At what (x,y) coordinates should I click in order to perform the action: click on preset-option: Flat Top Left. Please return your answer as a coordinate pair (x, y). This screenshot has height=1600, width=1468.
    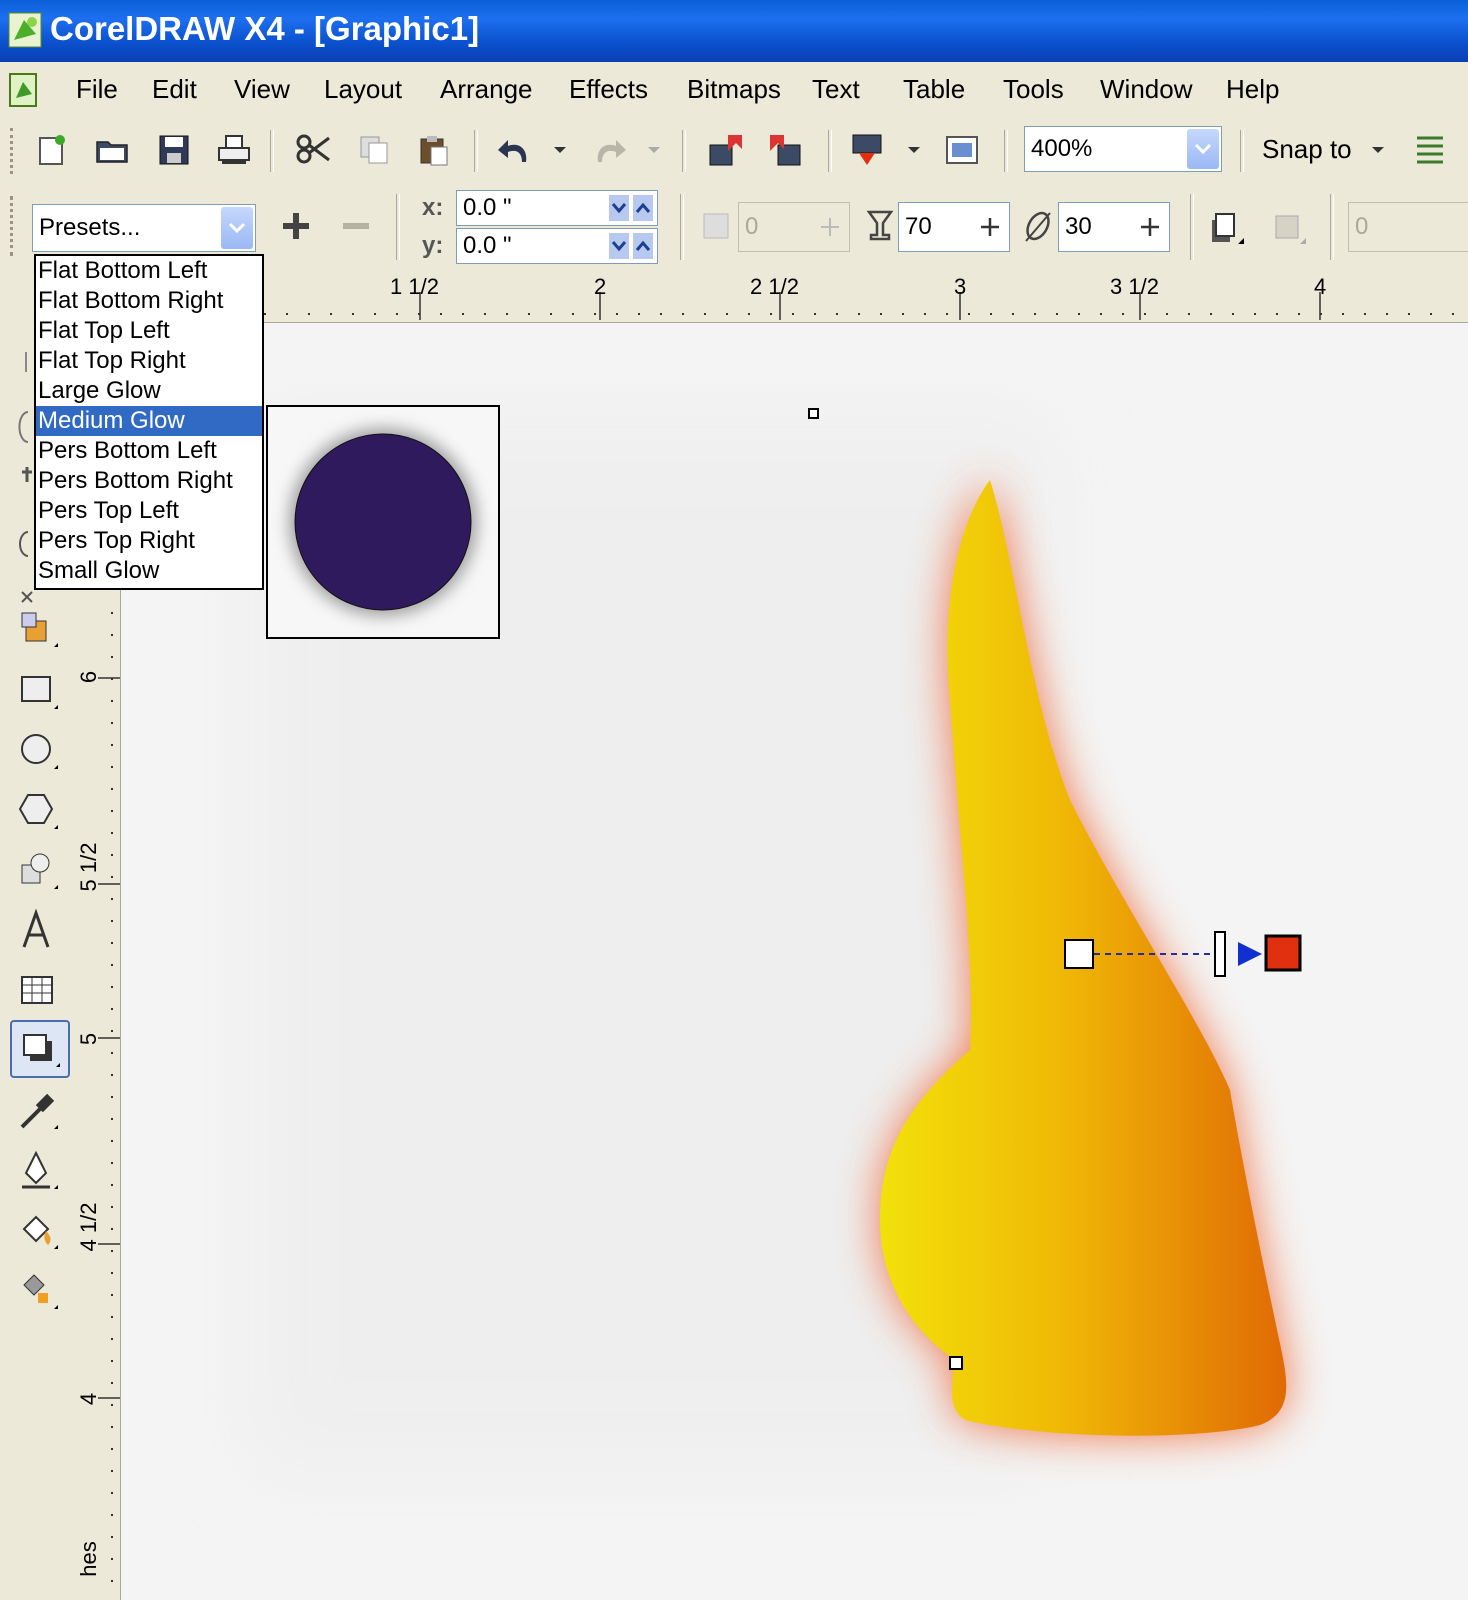
    Looking at the image, I should click on (149, 331).